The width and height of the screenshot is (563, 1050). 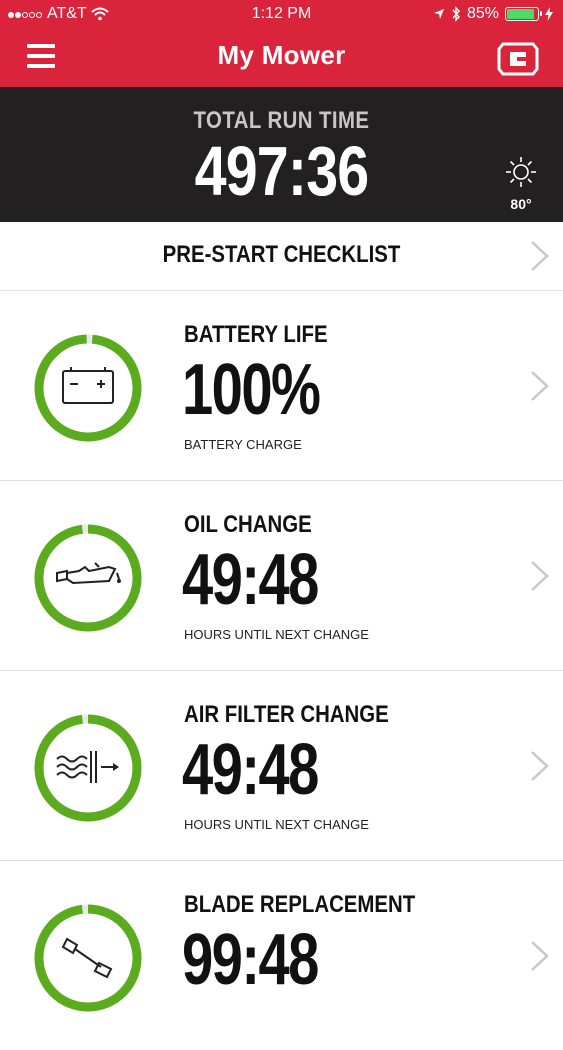 I want to click on blade-icon, so click(x=87, y=958).